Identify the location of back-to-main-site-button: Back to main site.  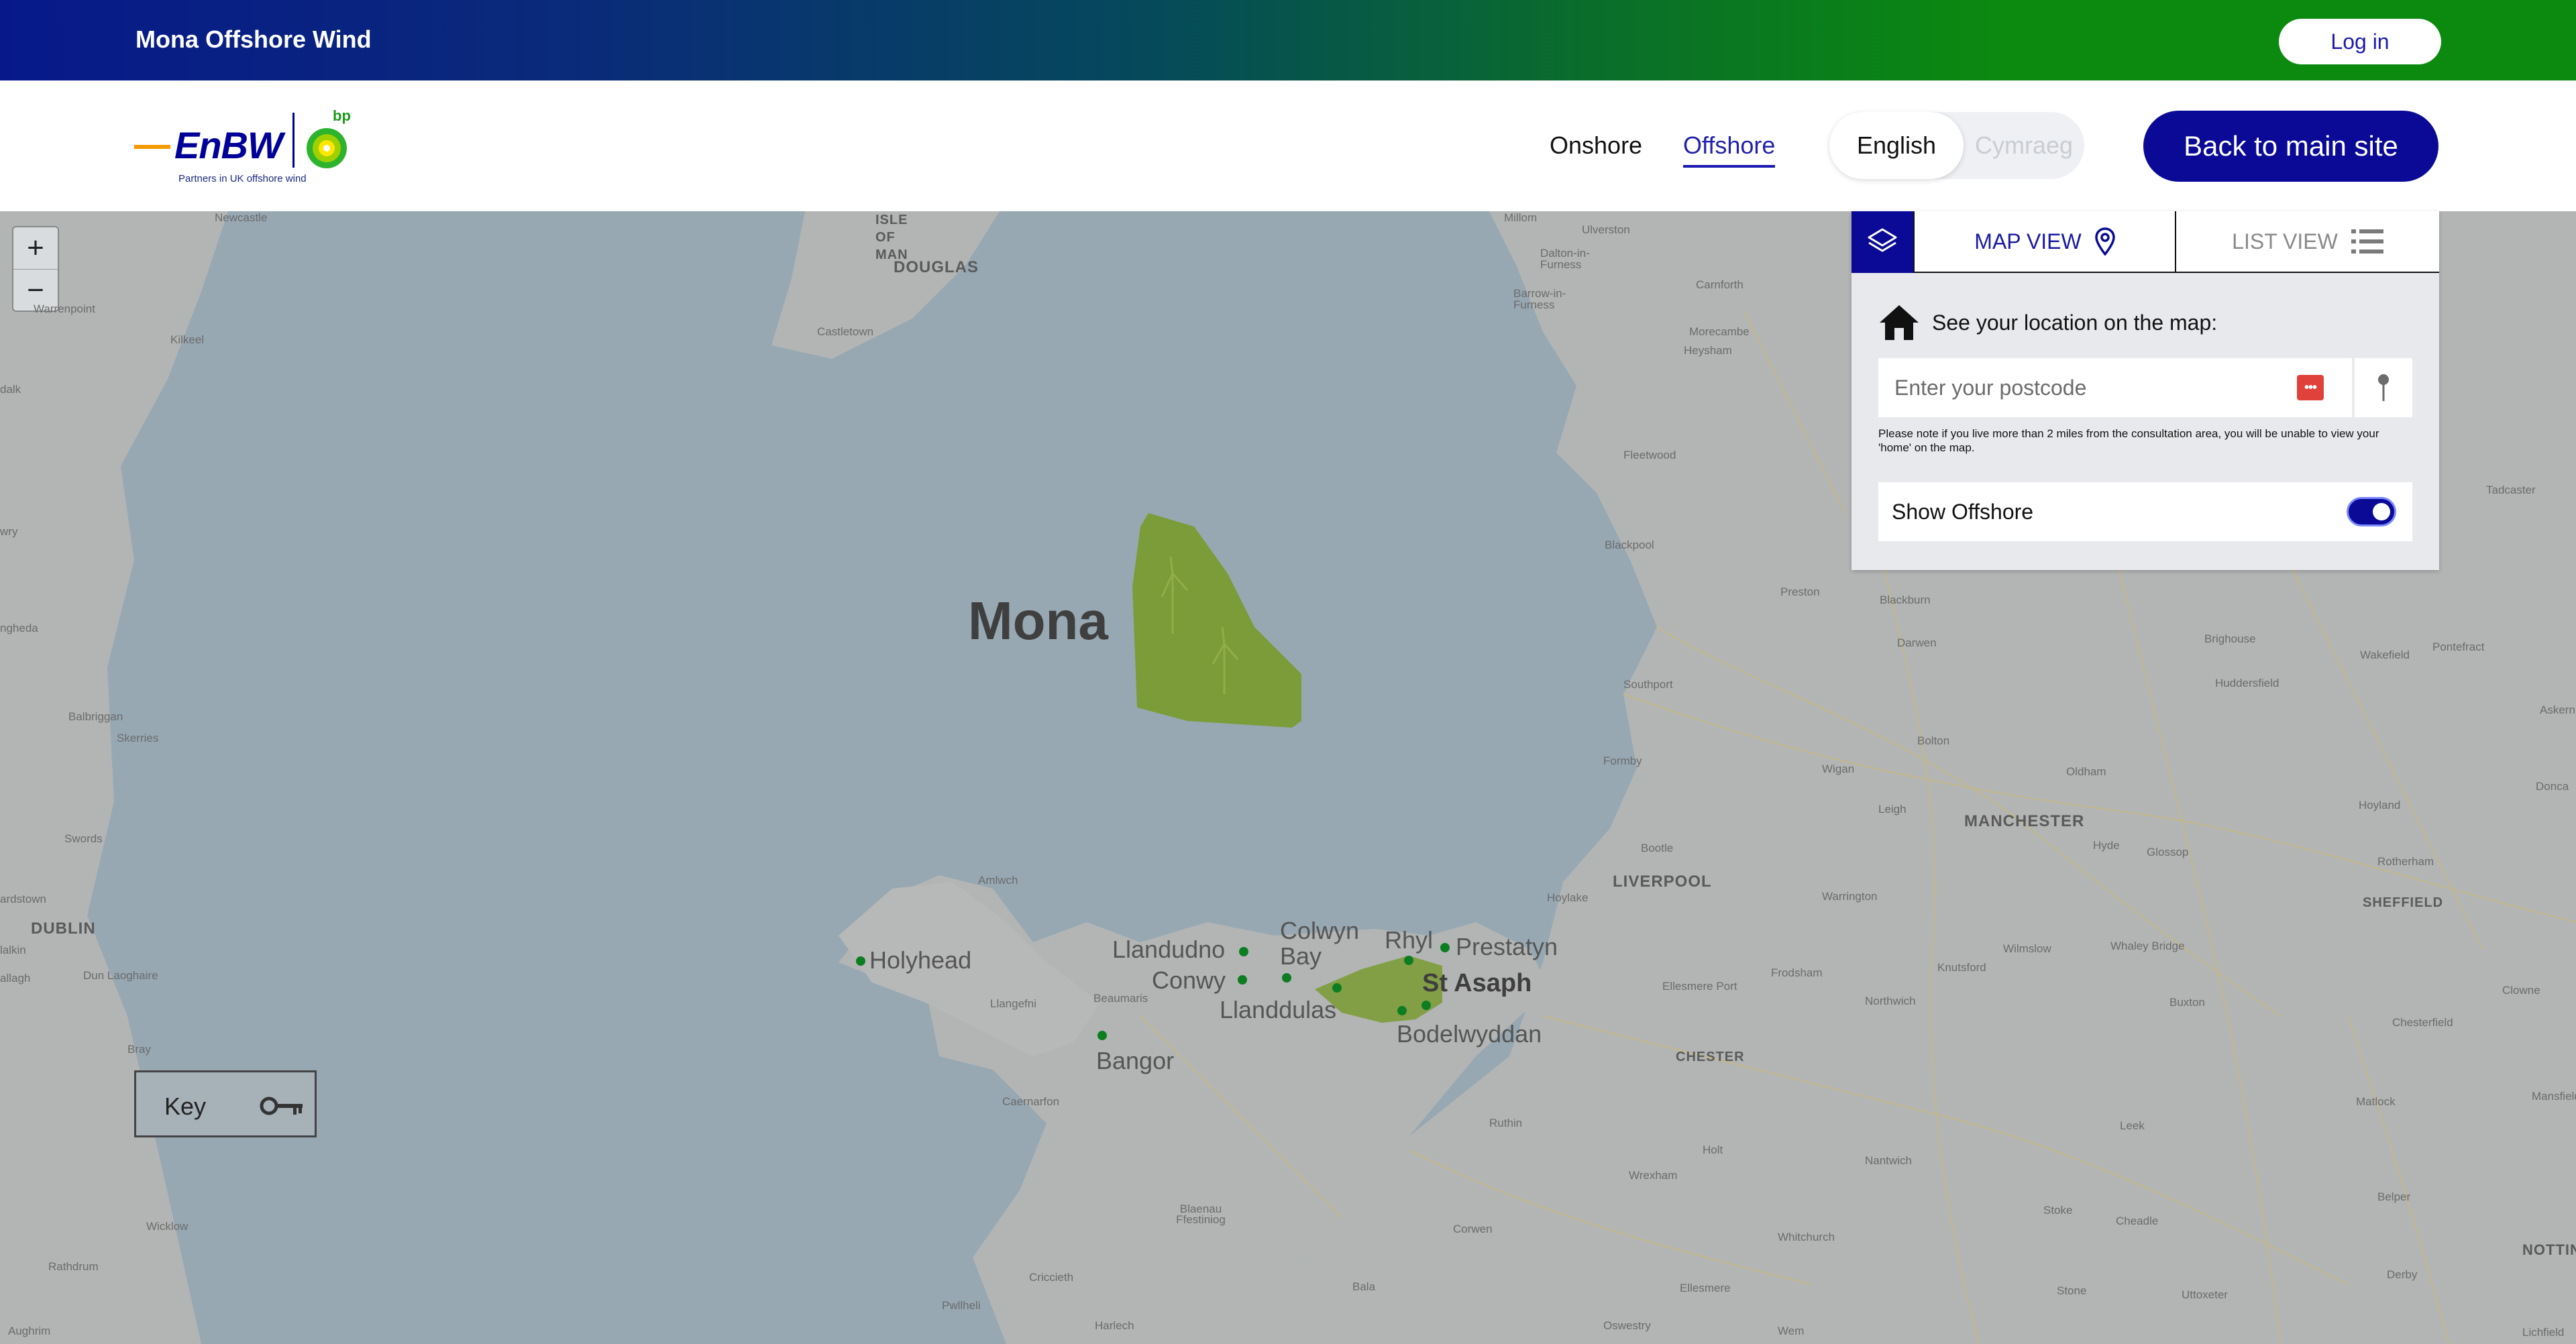
(2290, 146).